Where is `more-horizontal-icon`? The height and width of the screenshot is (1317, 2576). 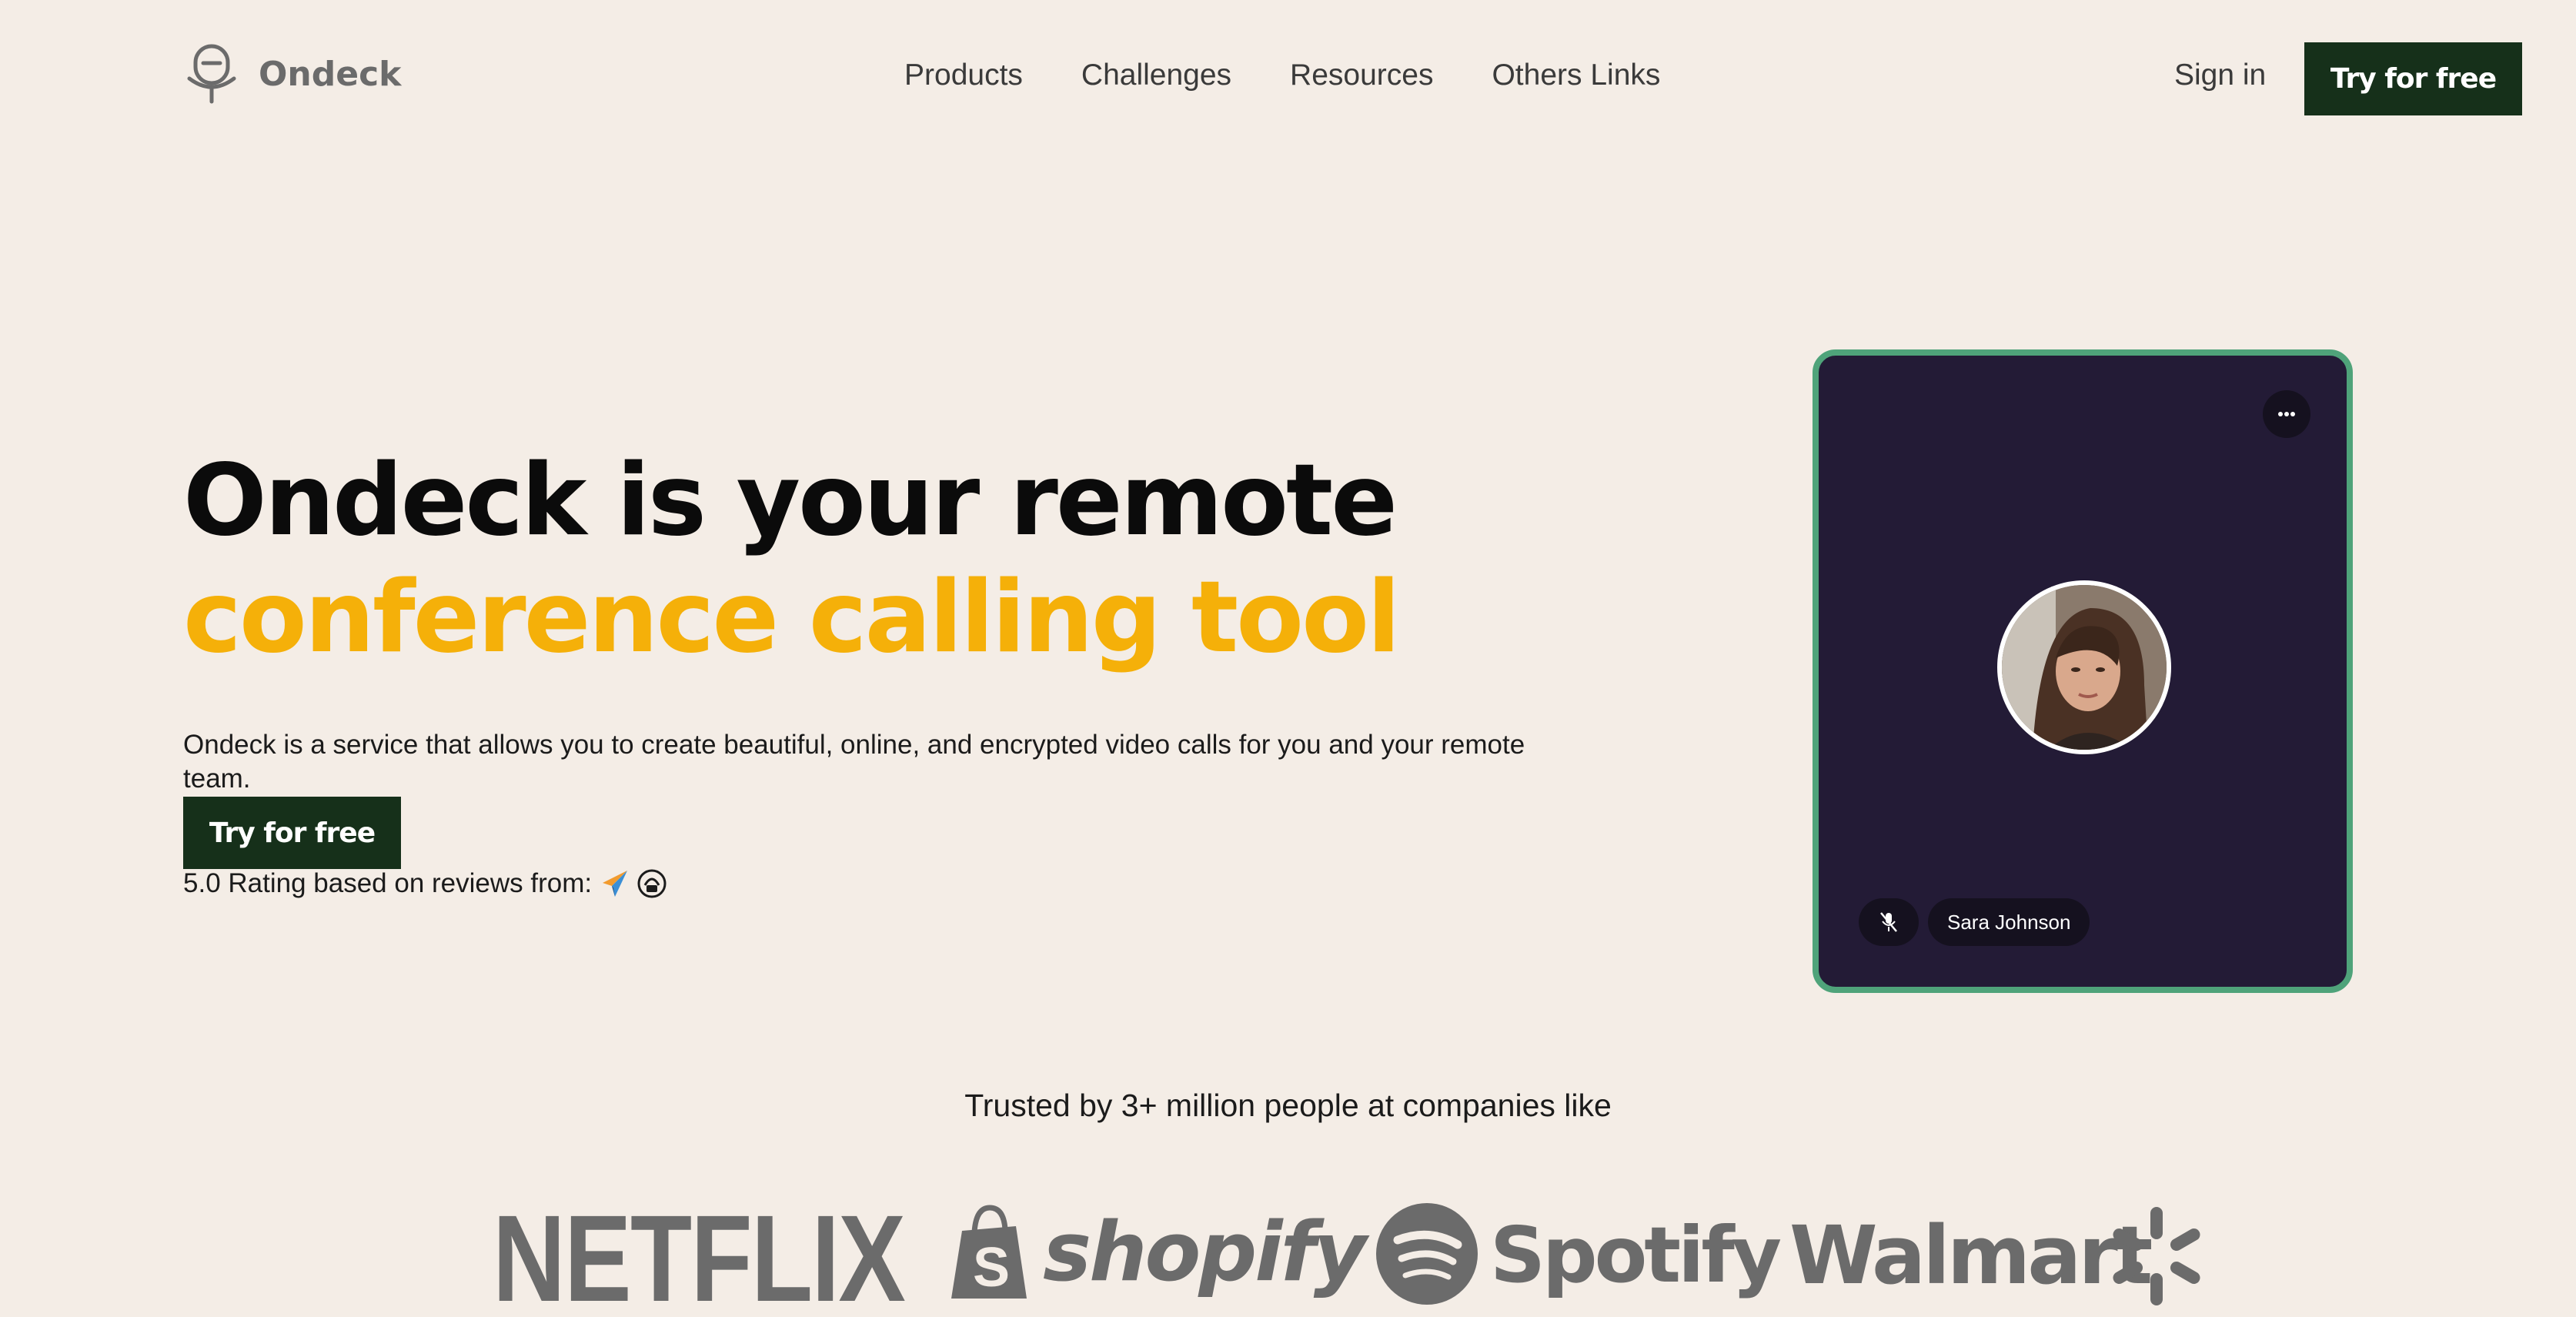 more-horizontal-icon is located at coordinates (2286, 414).